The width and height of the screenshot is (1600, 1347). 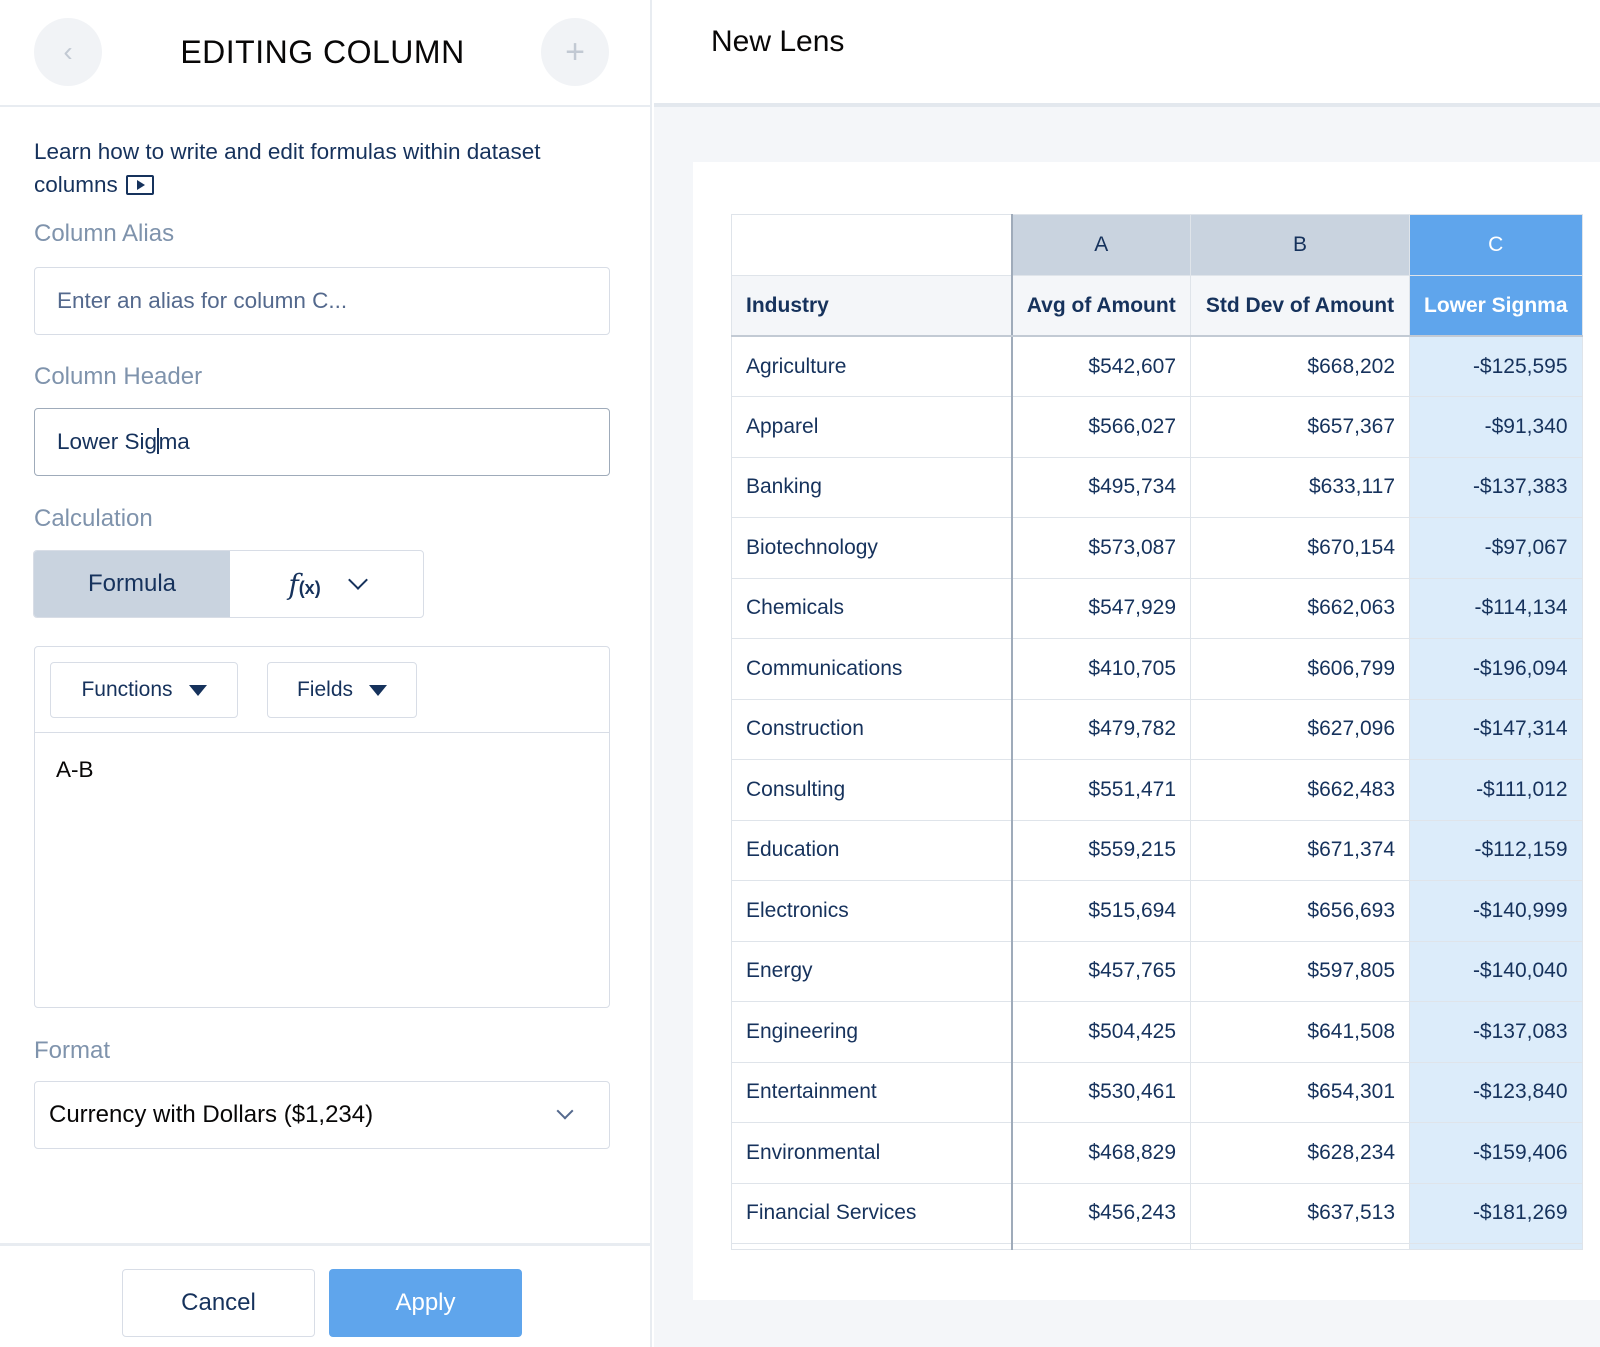 What do you see at coordinates (1101, 245) in the screenshot?
I see `column-letter-a: A` at bounding box center [1101, 245].